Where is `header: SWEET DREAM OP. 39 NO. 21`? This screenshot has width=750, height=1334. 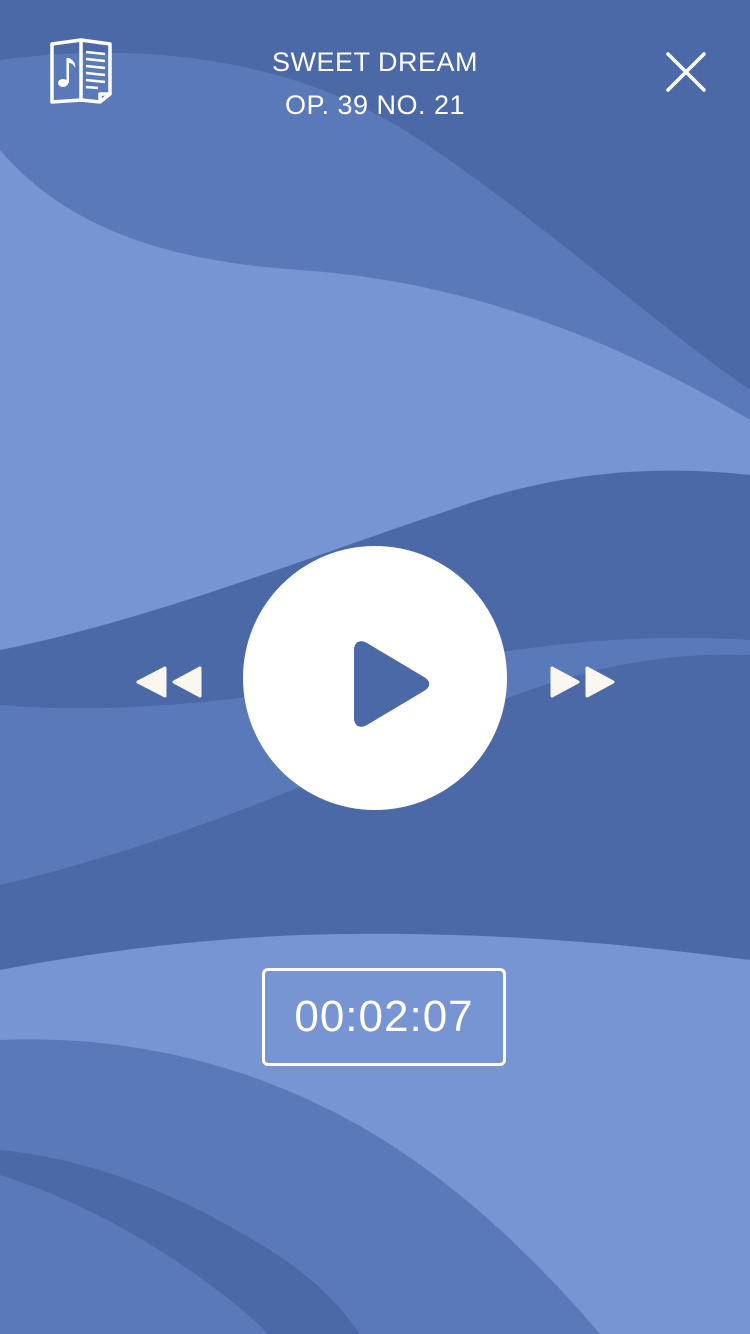 header: SWEET DREAM OP. 39 NO. 21 is located at coordinates (375, 75).